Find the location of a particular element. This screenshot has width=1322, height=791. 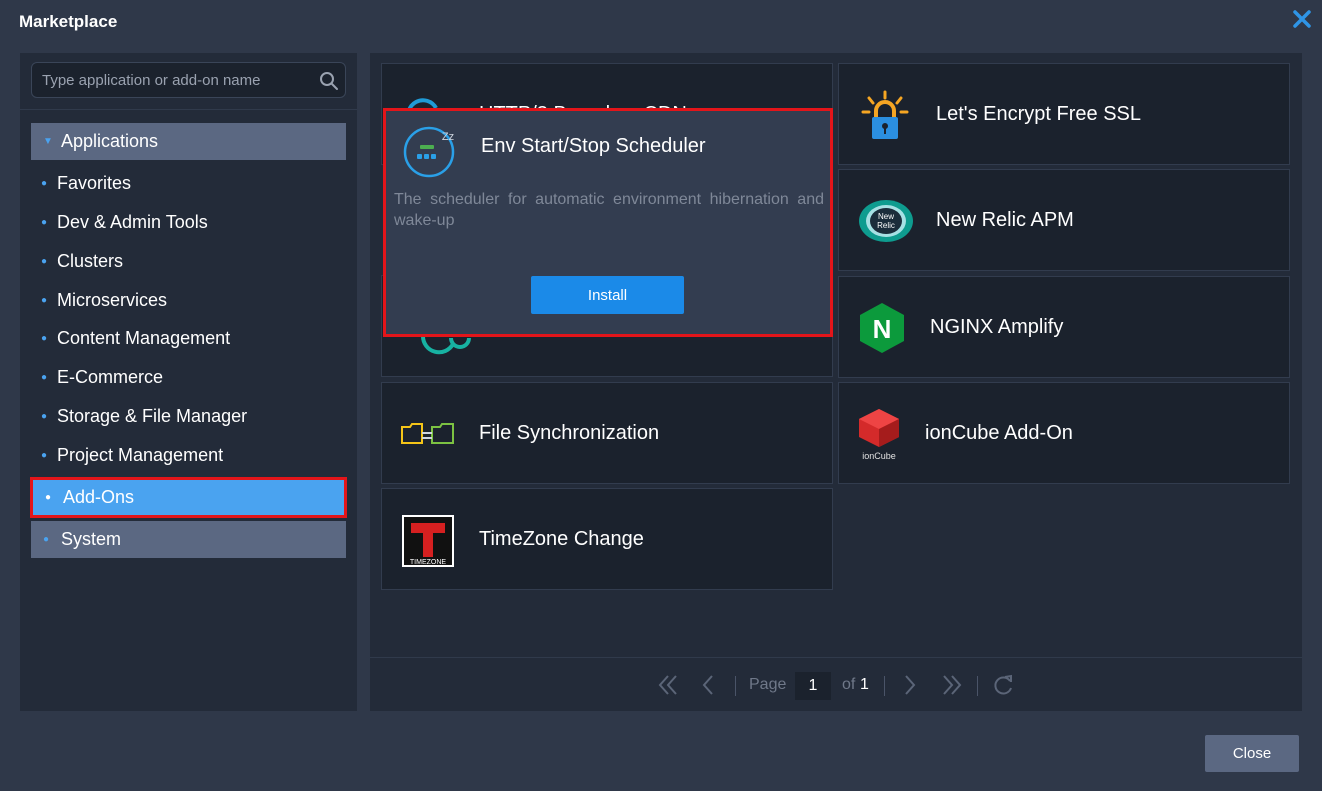

nginx-logo-icon: N is located at coordinates (882, 328).